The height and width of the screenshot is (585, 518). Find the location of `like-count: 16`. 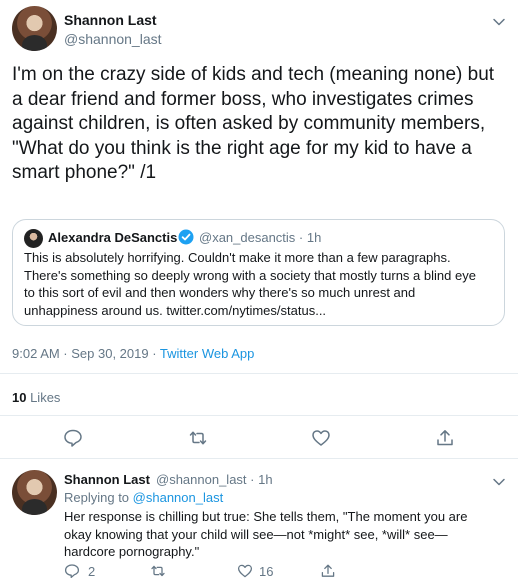

like-count: 16 is located at coordinates (266, 571).